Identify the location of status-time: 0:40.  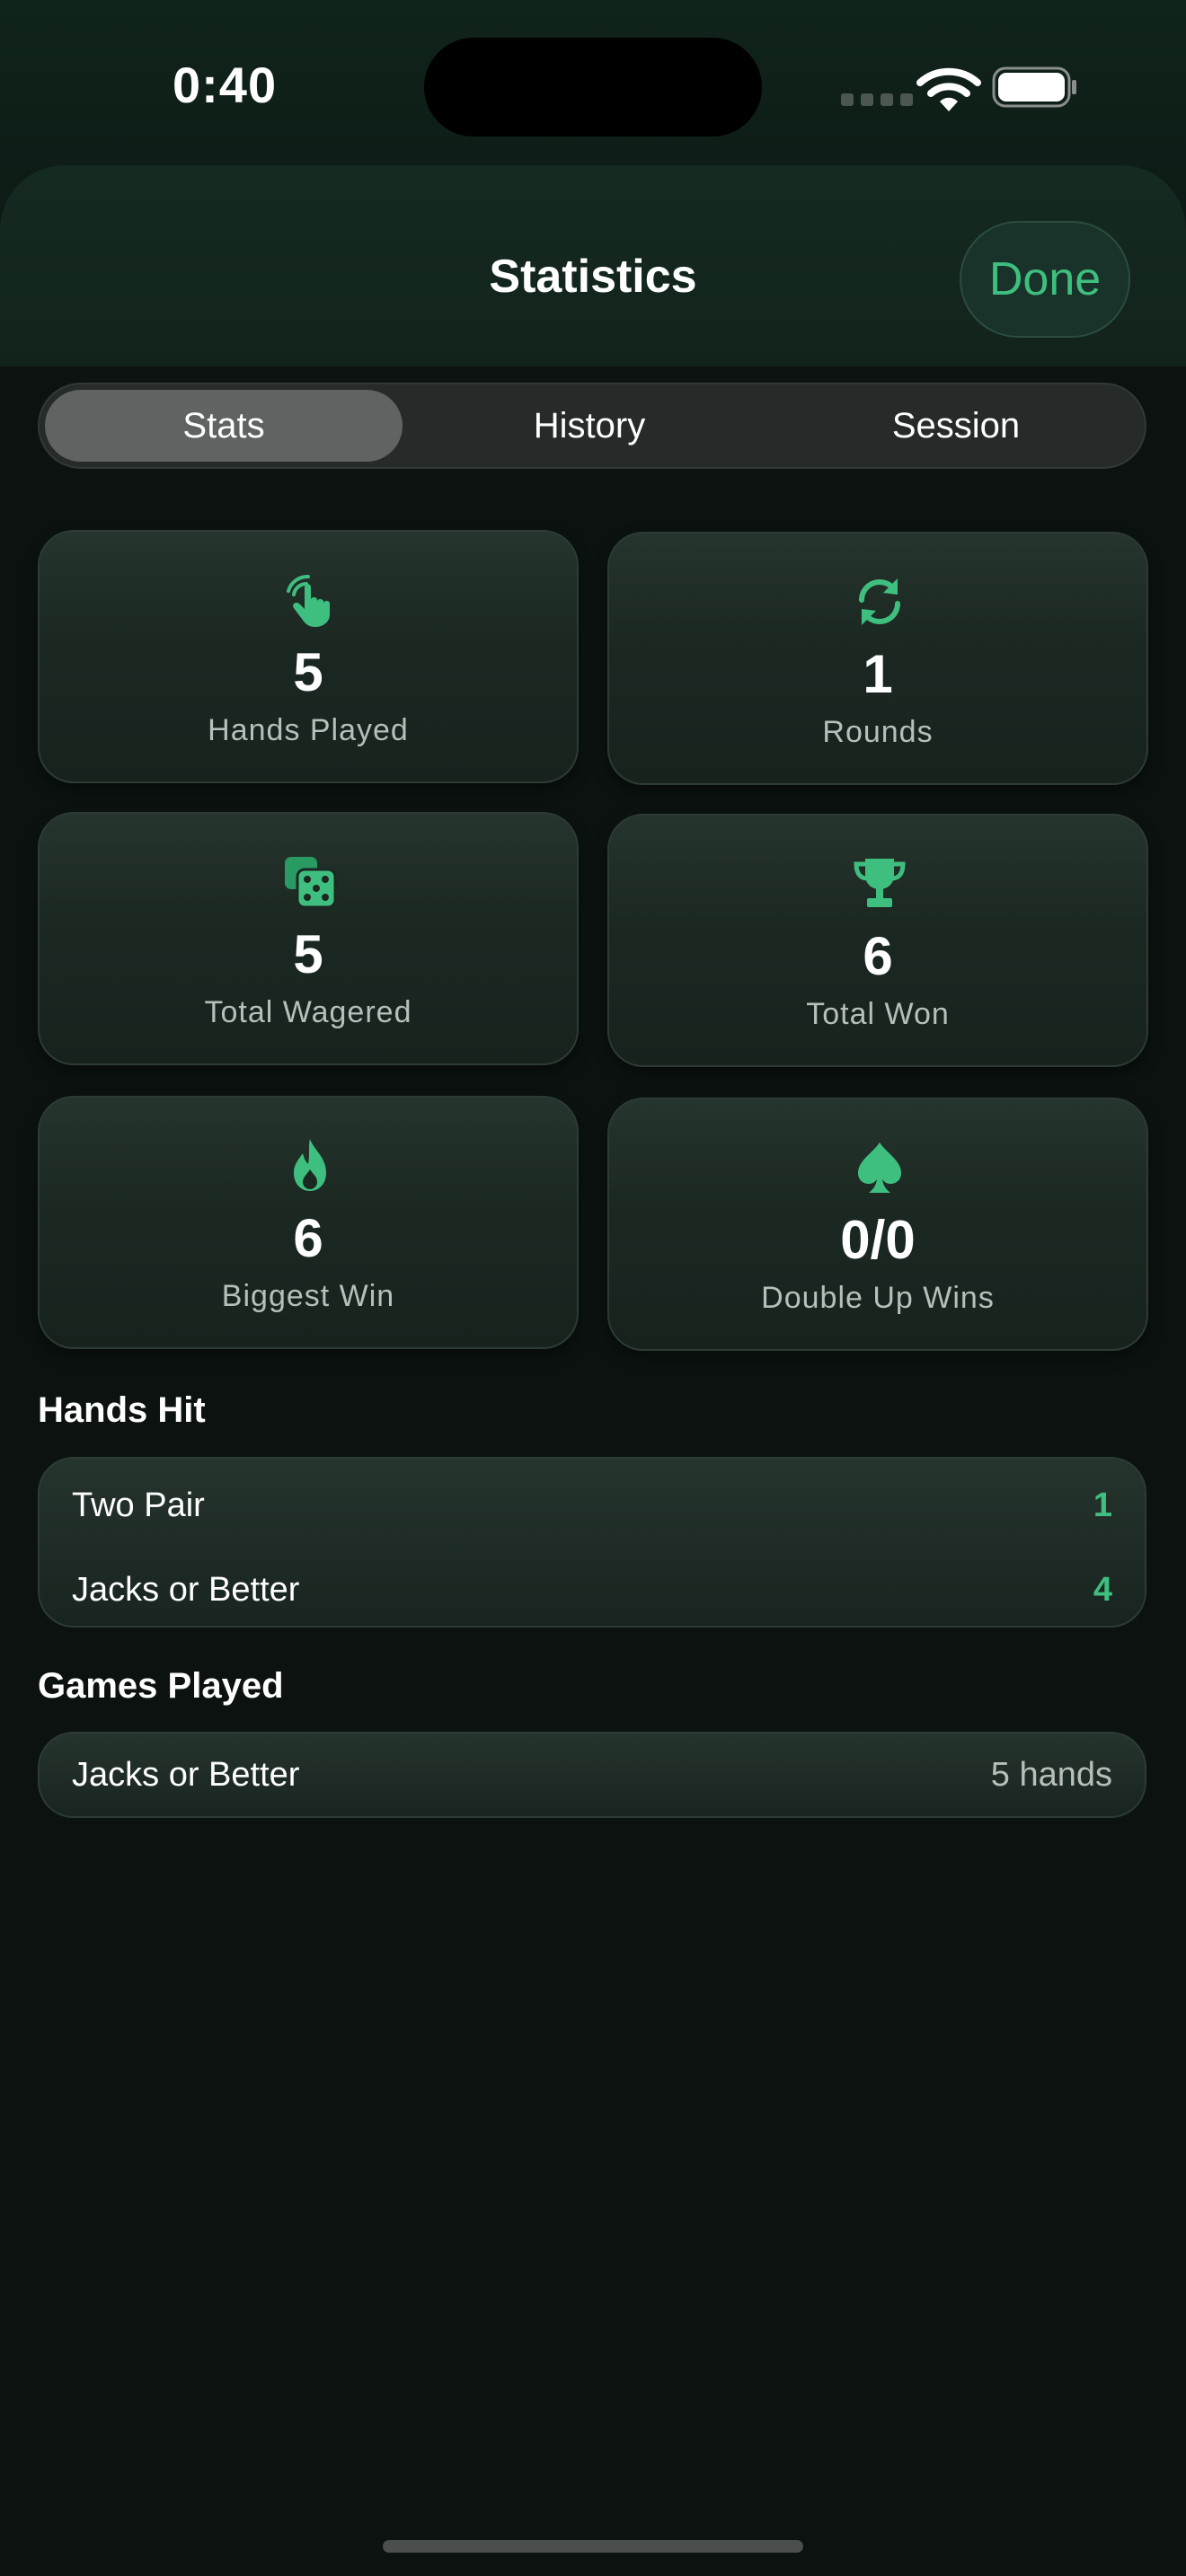
(225, 85).